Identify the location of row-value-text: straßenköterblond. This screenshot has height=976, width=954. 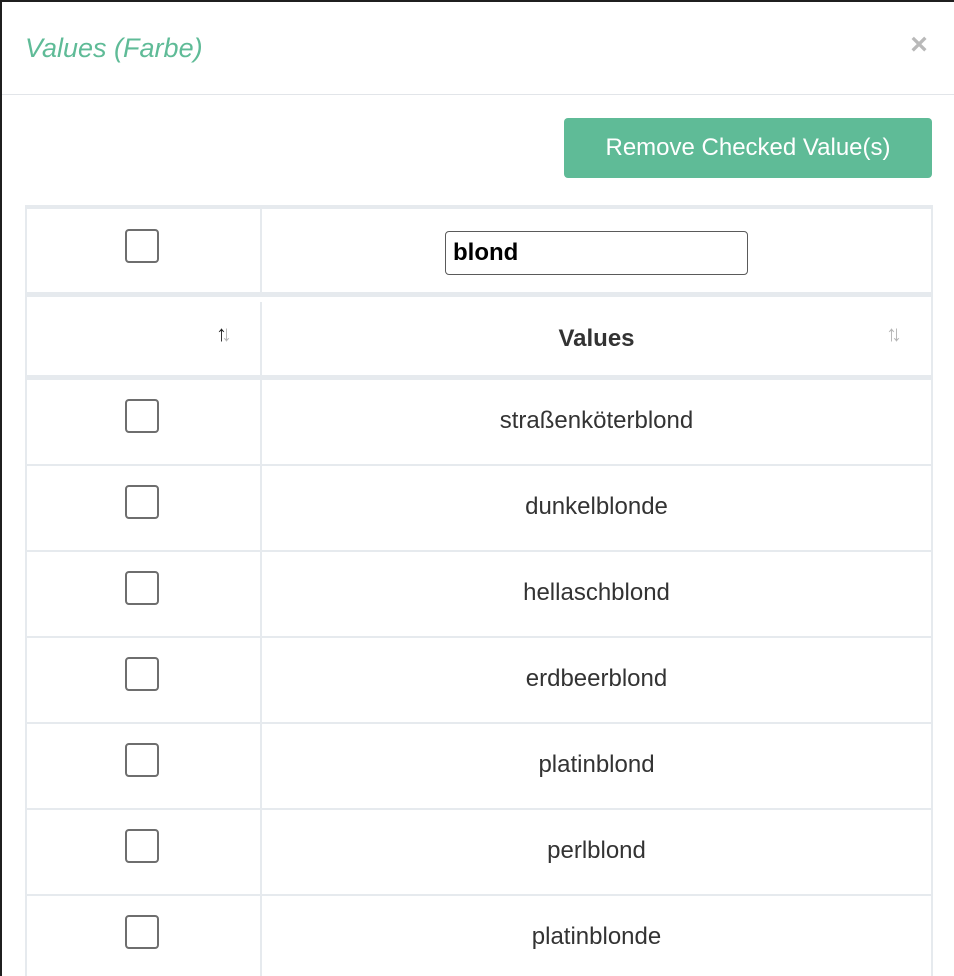
(596, 420).